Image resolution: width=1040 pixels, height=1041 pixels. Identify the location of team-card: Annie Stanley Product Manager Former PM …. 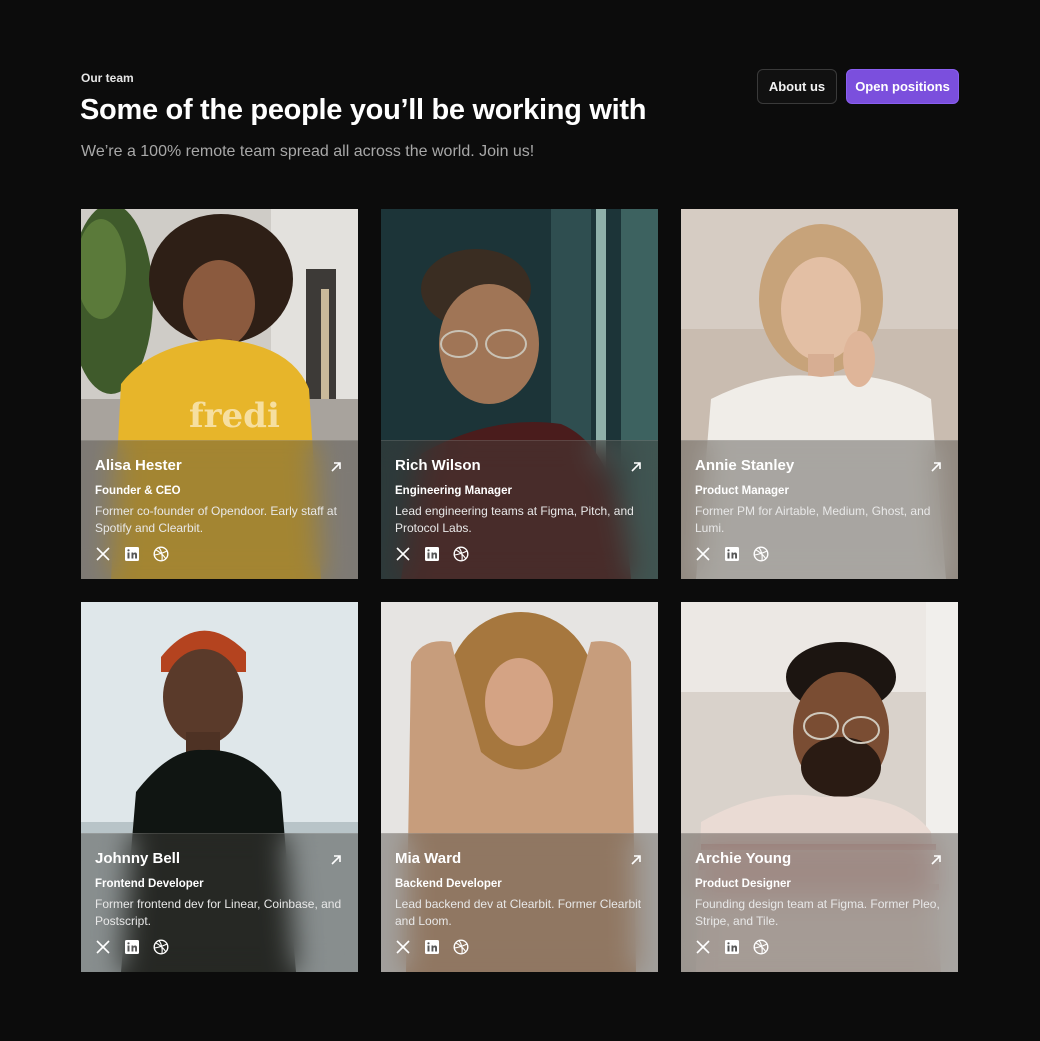
(819, 394).